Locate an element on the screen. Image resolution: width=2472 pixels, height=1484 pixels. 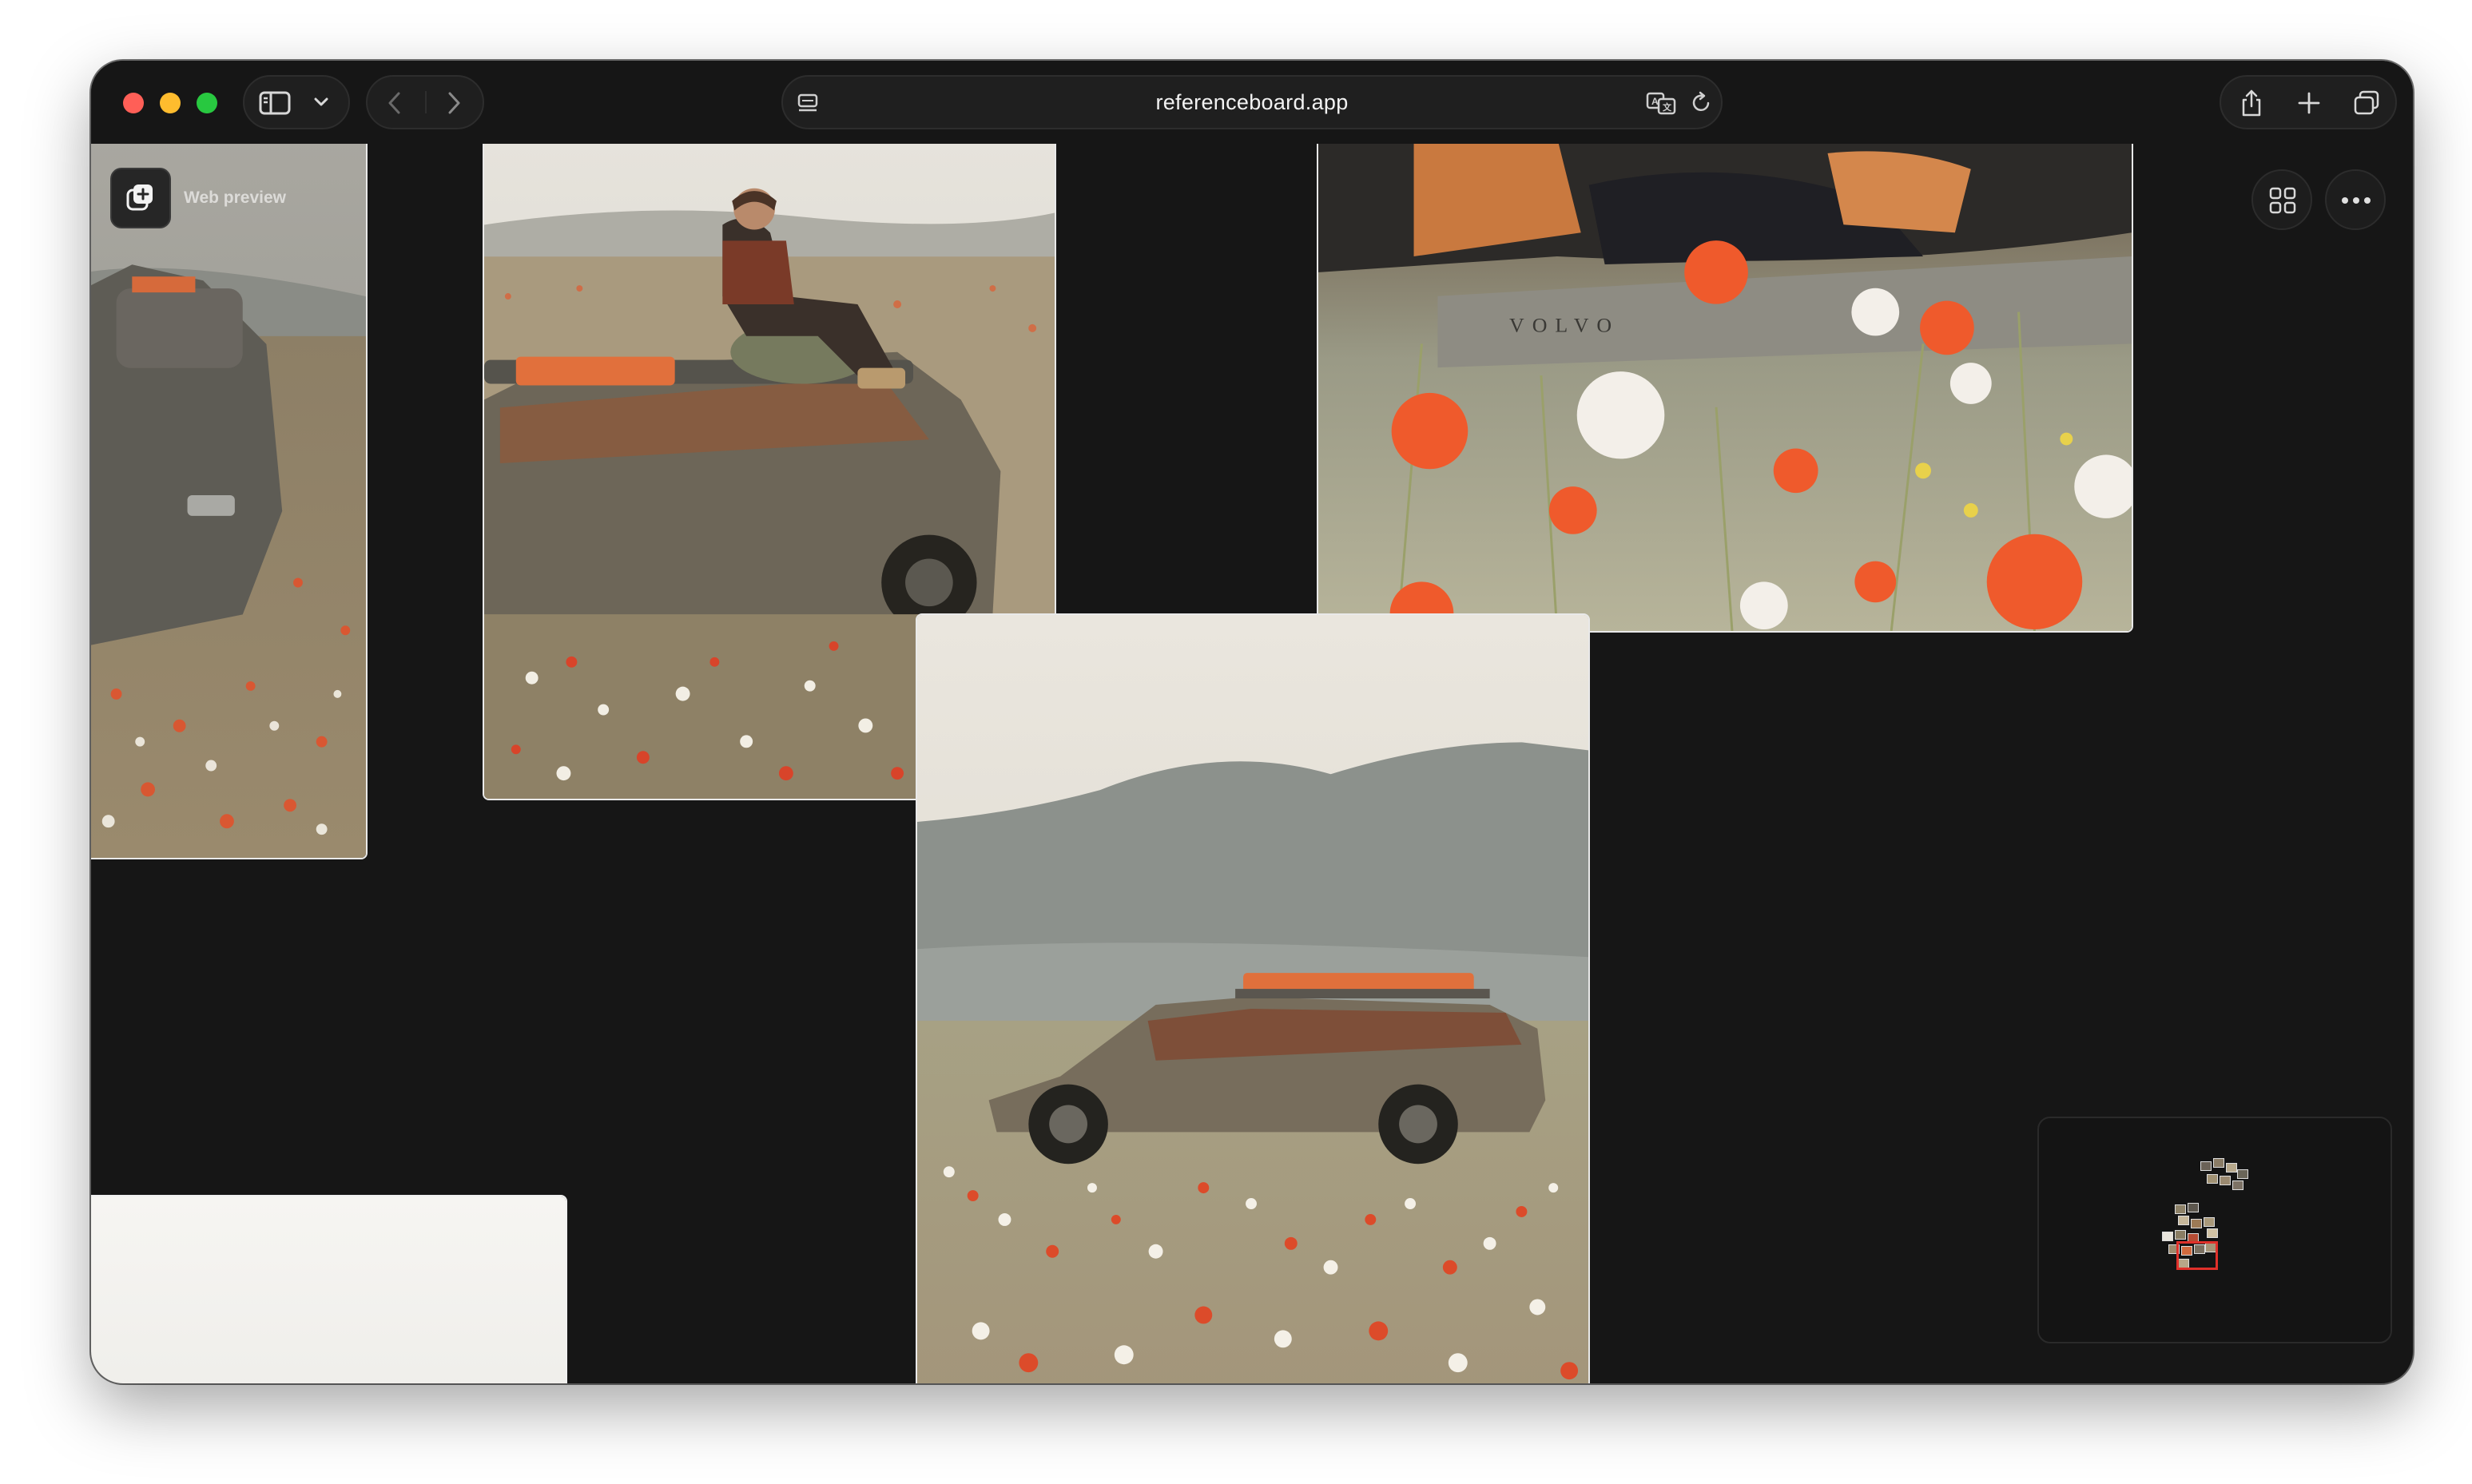
address-bar: referenceboard.app A 文 is located at coordinates (1252, 102).